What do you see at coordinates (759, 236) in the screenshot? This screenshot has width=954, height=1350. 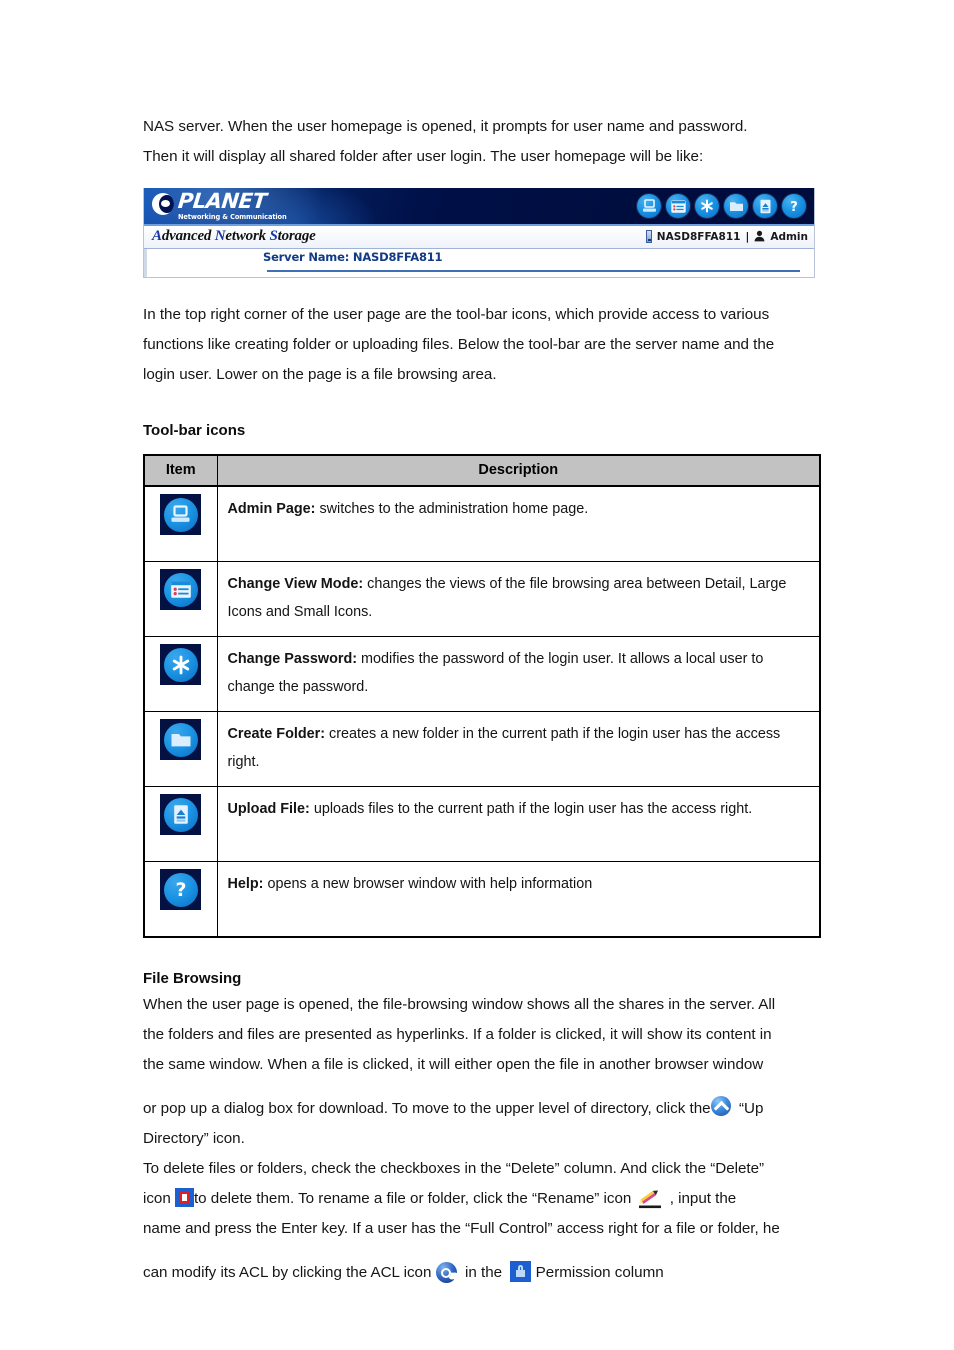 I see `user-avatar-icon` at bounding box center [759, 236].